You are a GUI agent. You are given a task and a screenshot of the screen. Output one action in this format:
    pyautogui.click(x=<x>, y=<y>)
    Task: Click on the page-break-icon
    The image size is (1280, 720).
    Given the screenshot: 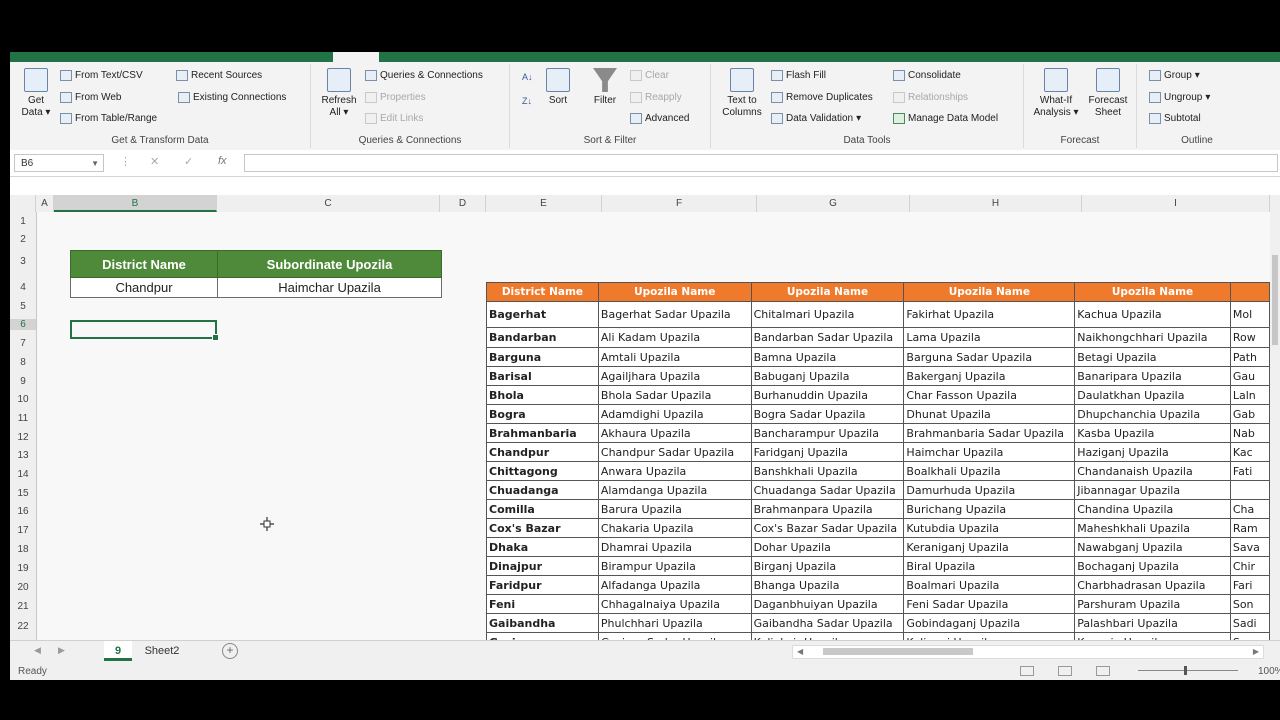 What is the action you would take?
    pyautogui.click(x=1103, y=671)
    